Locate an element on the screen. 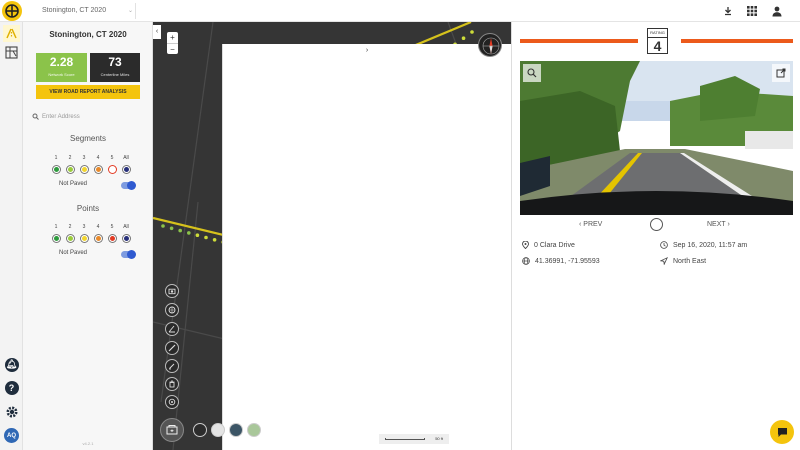  top-bar: Stonington, CT 2020 ⌄ is located at coordinates (400, 11).